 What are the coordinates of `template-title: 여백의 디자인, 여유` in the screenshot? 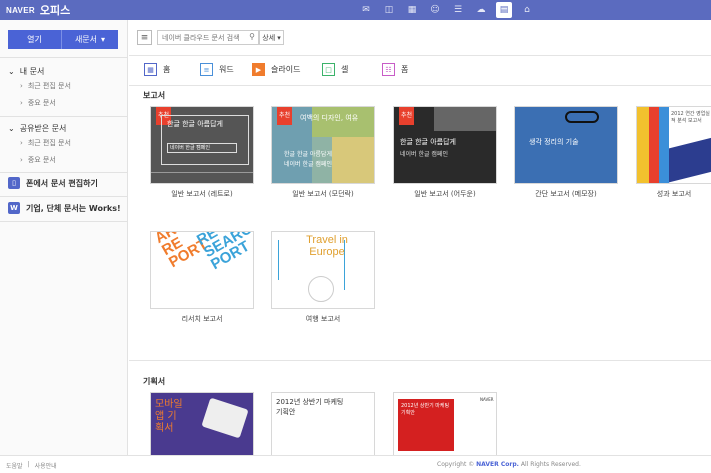 It's located at (329, 118).